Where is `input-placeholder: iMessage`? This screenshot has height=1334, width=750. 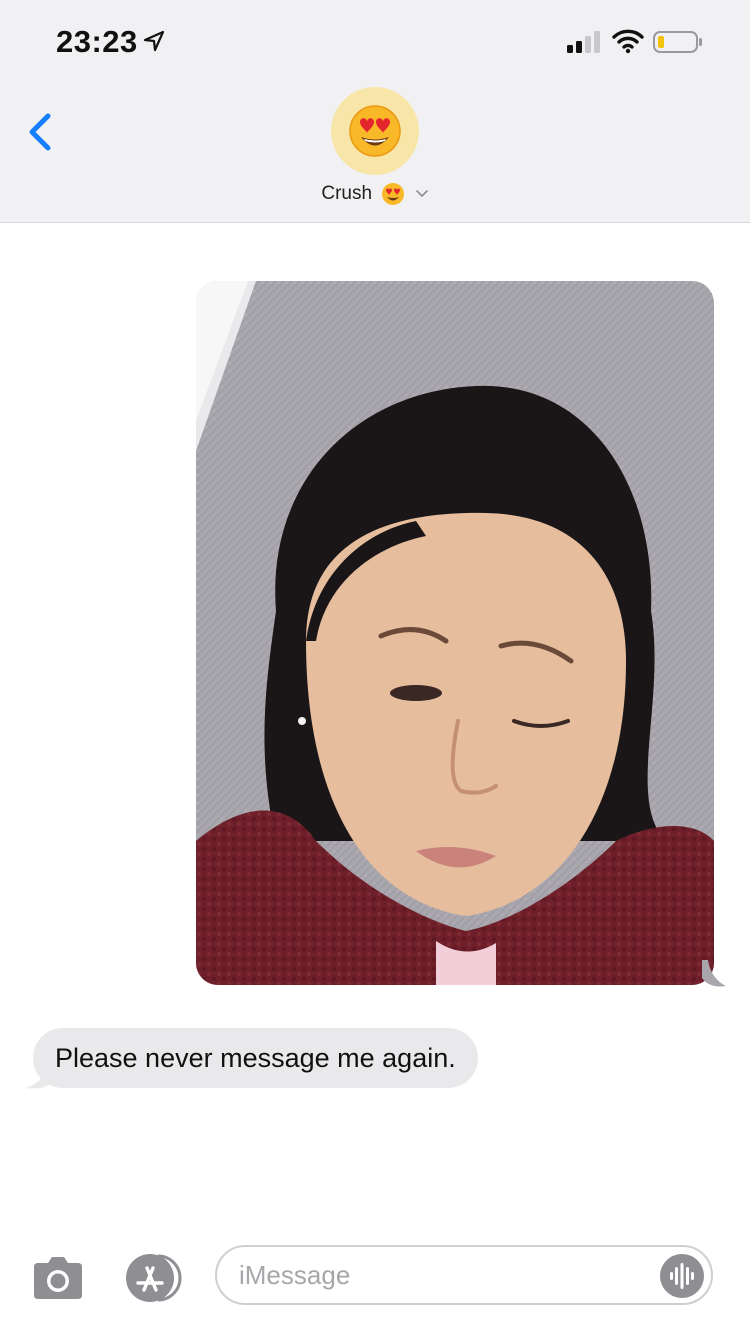
input-placeholder: iMessage is located at coordinates (295, 1274).